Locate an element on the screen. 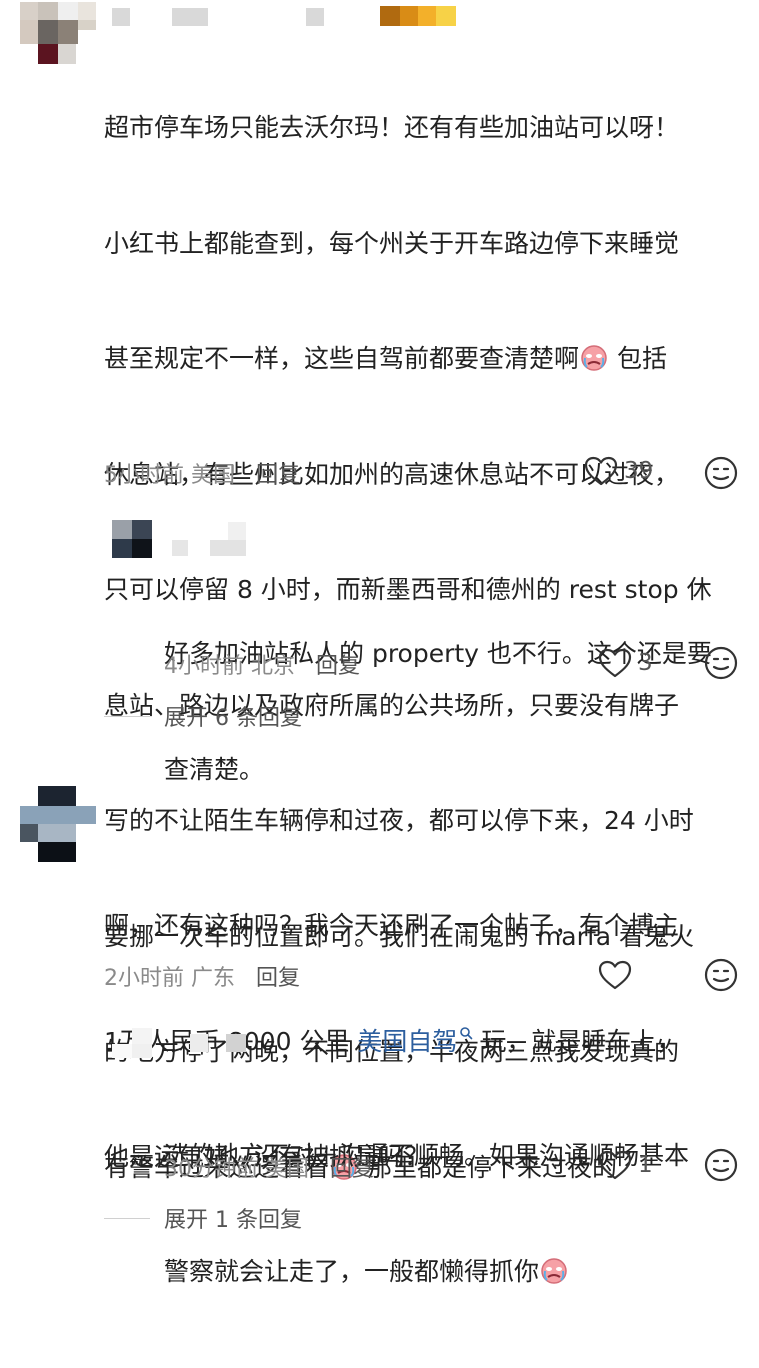 Image resolution: width=759 pixels, height=1368 pixels. like-button is located at coordinates (618, 975).